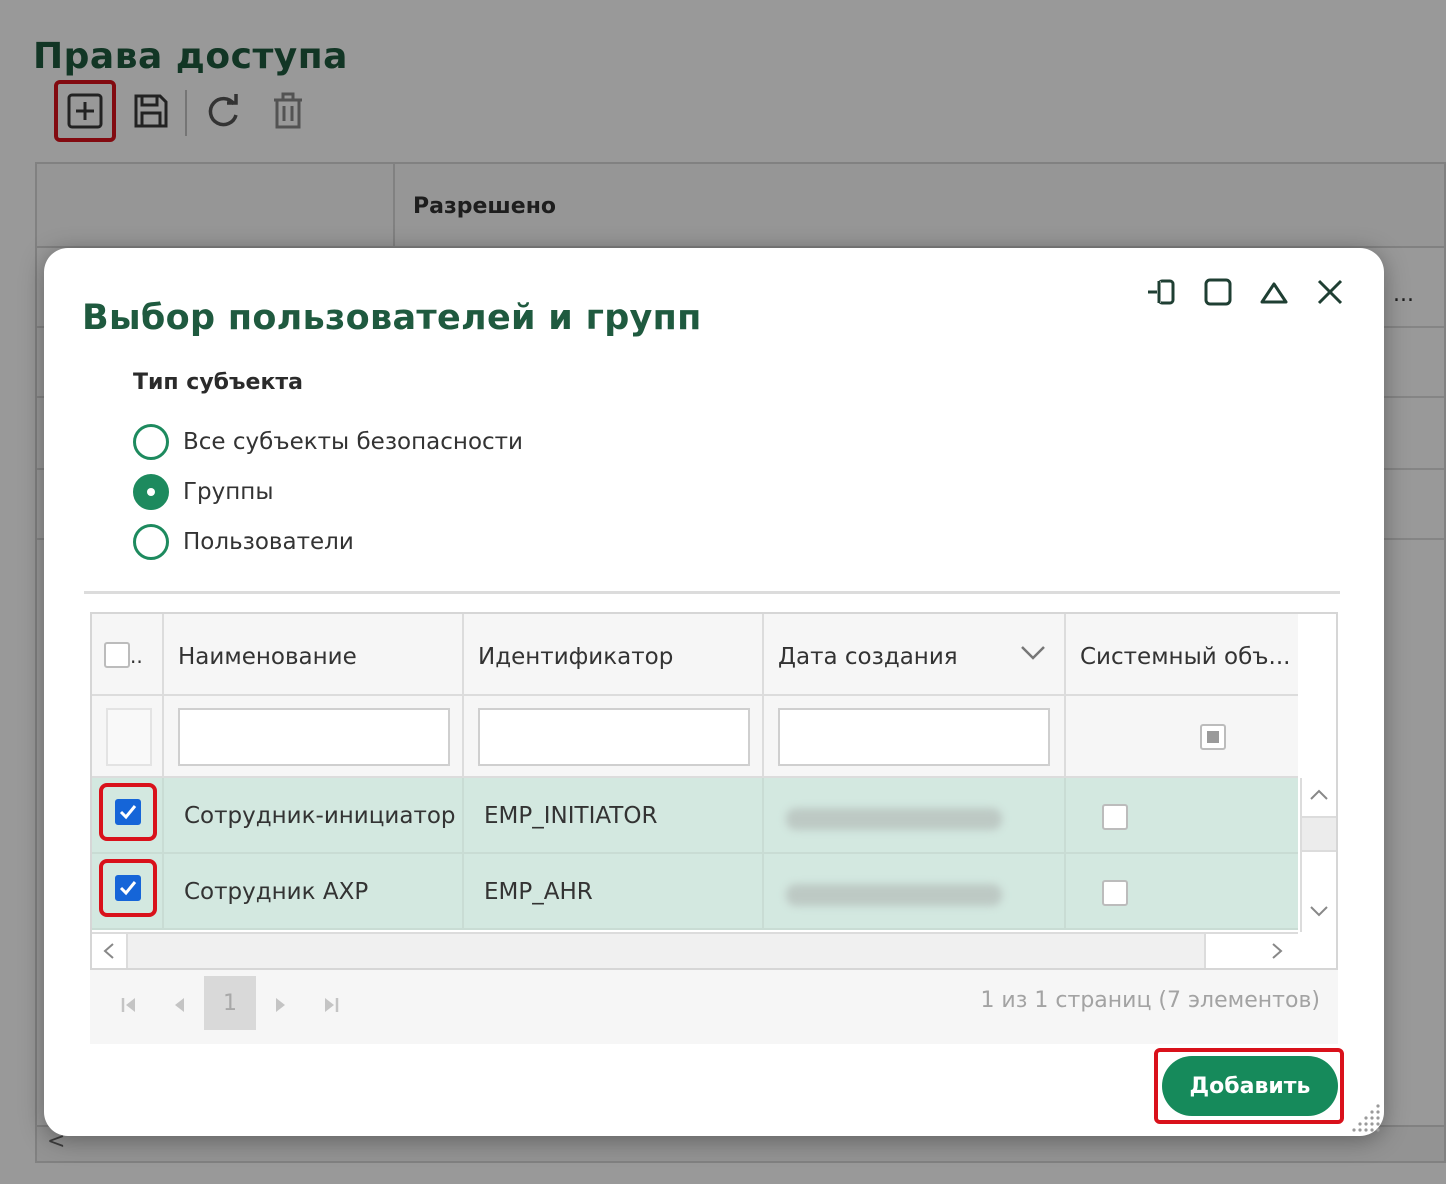  What do you see at coordinates (218, 382) in the screenshot?
I see `subject-type-label: Тип субъекта` at bounding box center [218, 382].